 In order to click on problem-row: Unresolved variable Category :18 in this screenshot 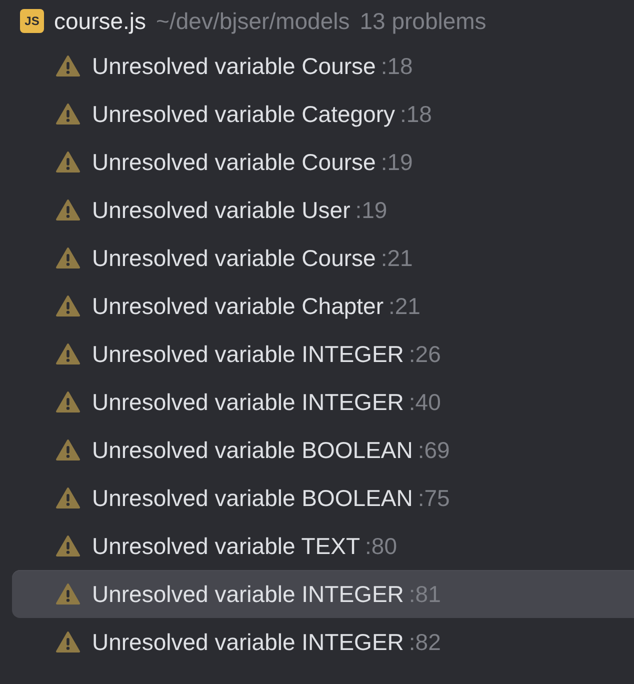, I will do `click(323, 114)`.